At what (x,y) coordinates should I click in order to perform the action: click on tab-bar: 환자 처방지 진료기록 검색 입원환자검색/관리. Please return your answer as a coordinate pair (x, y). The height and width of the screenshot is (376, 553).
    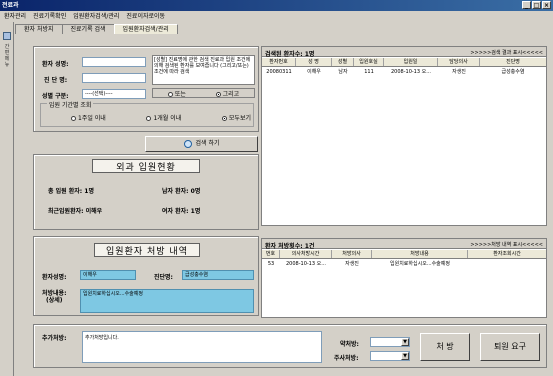
    Looking at the image, I should click on (96, 29).